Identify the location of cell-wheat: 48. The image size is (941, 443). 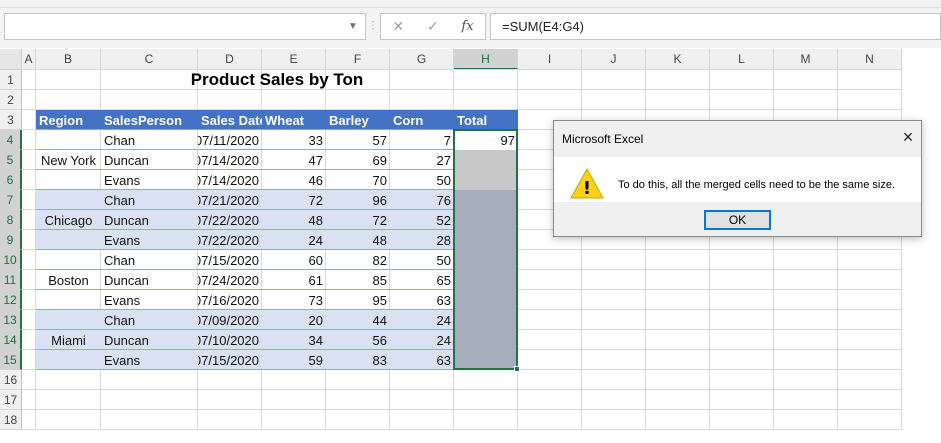
(294, 220).